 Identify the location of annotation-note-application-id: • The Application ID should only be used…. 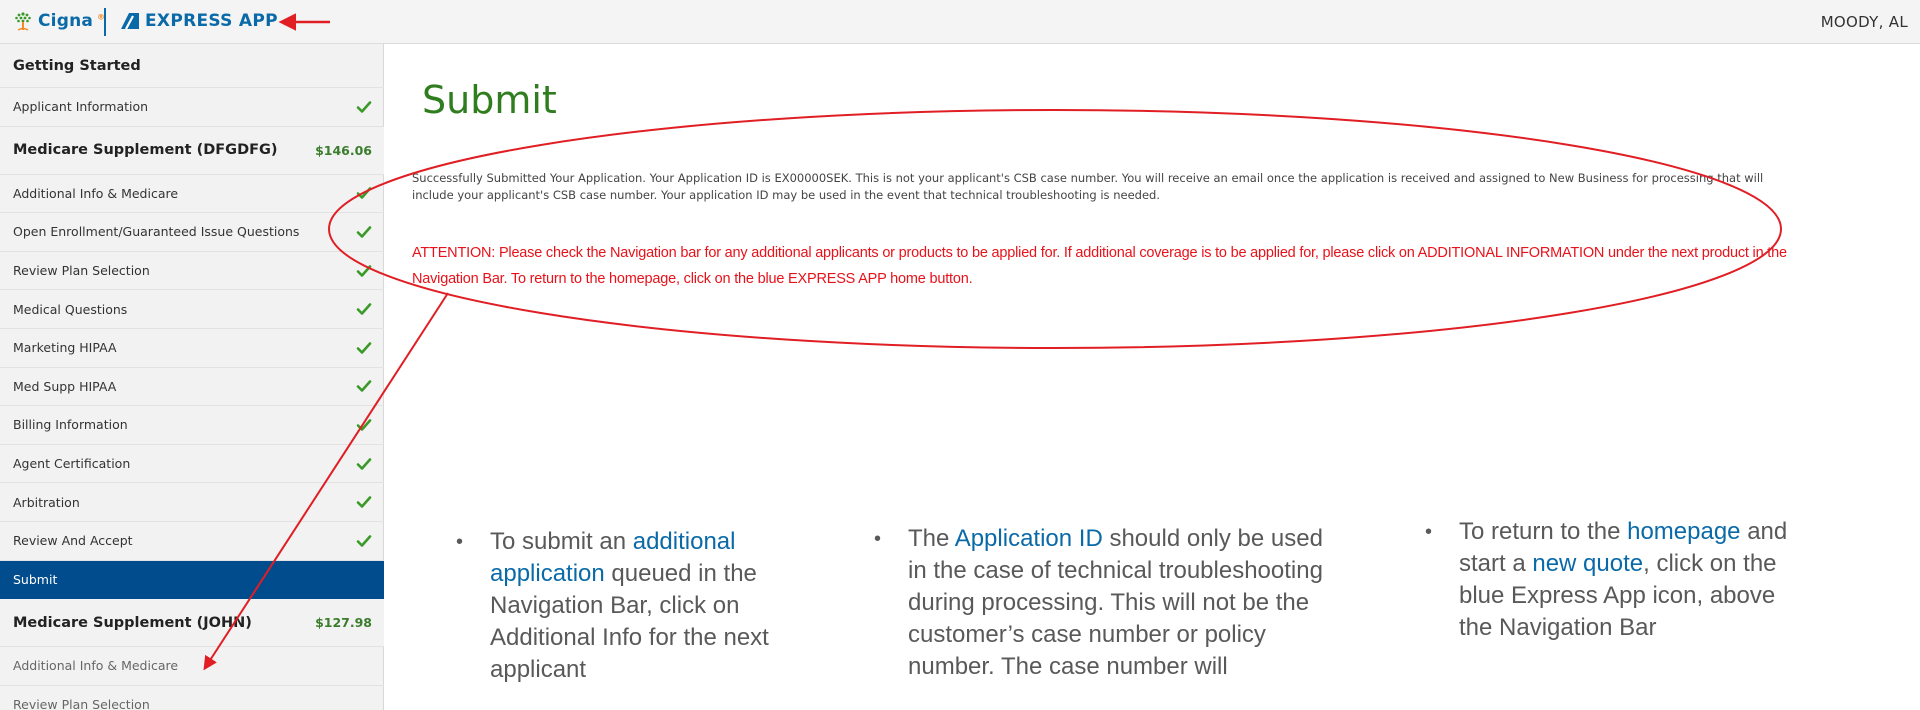
(1098, 602).